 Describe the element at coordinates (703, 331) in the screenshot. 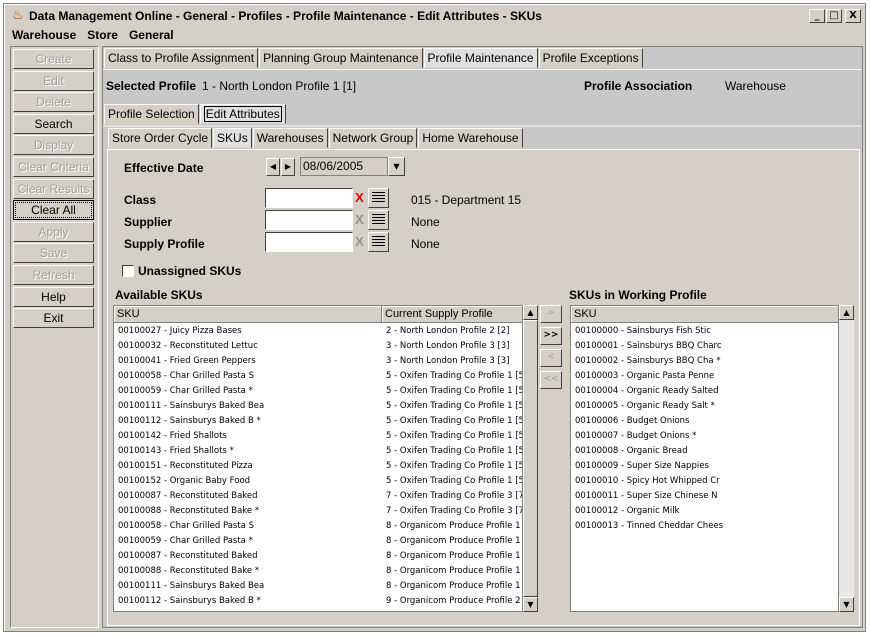

I see `list-item: 00100000 - Sainsburys Fish Stic` at that location.